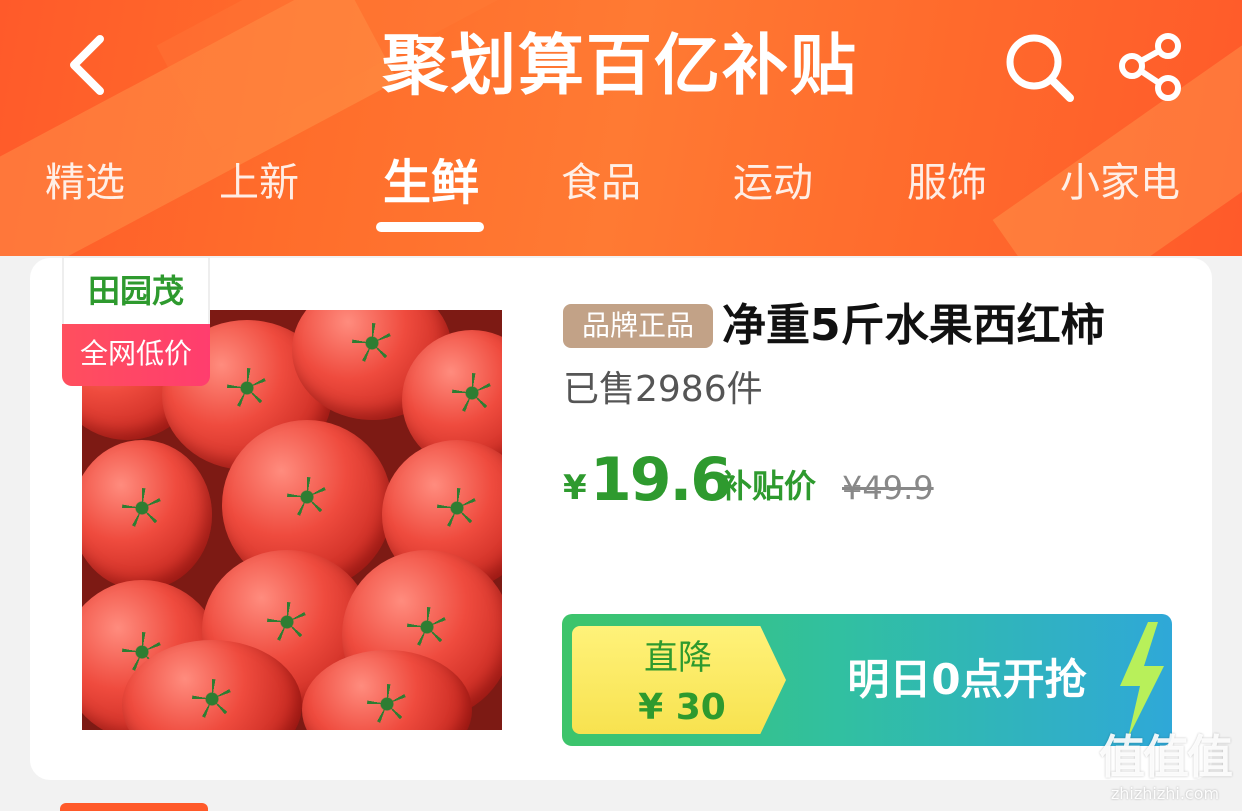 The height and width of the screenshot is (811, 1242). Describe the element at coordinates (967, 679) in the screenshot. I see `sale-start-text: 明日0点开抢` at that location.